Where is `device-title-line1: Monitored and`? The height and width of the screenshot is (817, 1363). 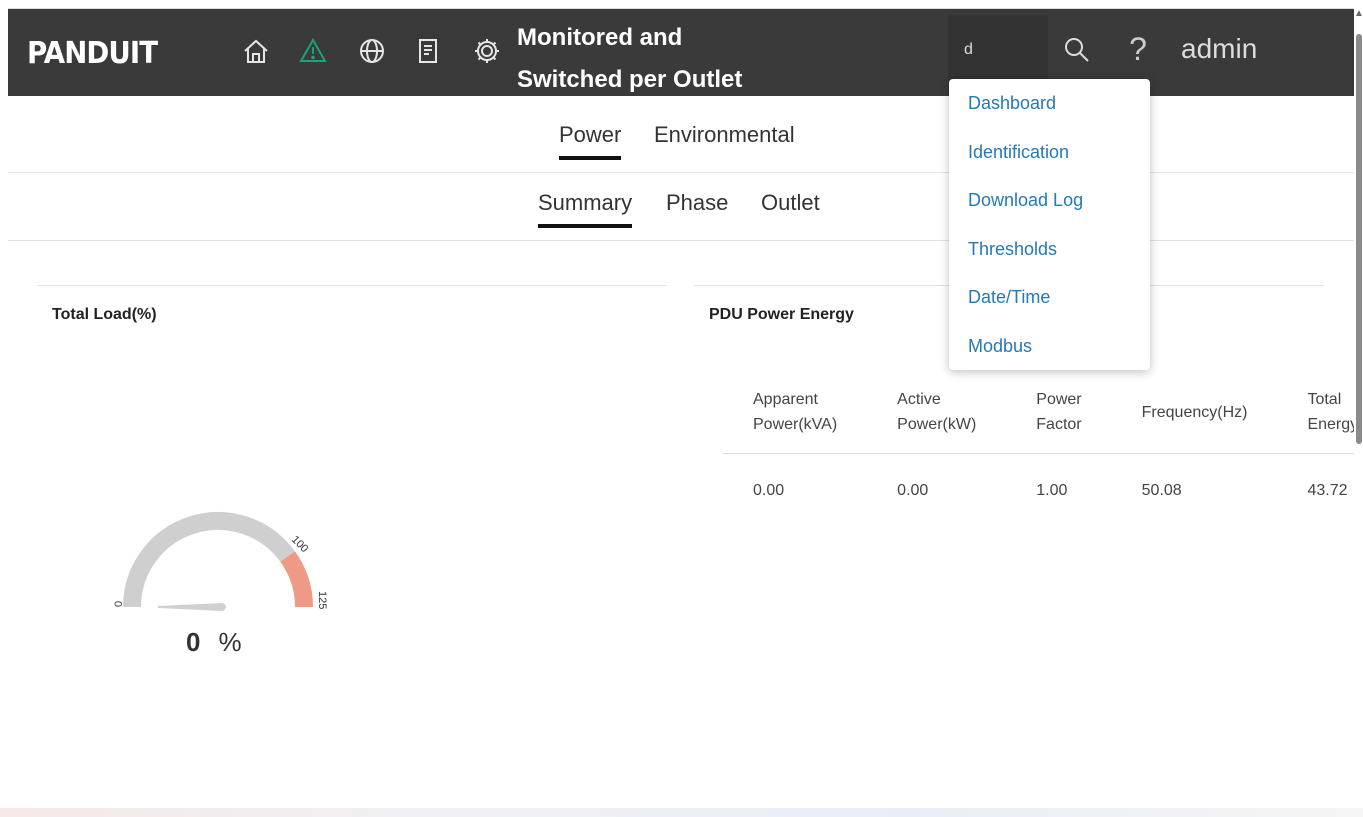
device-title-line1: Monitored and is located at coordinates (600, 37).